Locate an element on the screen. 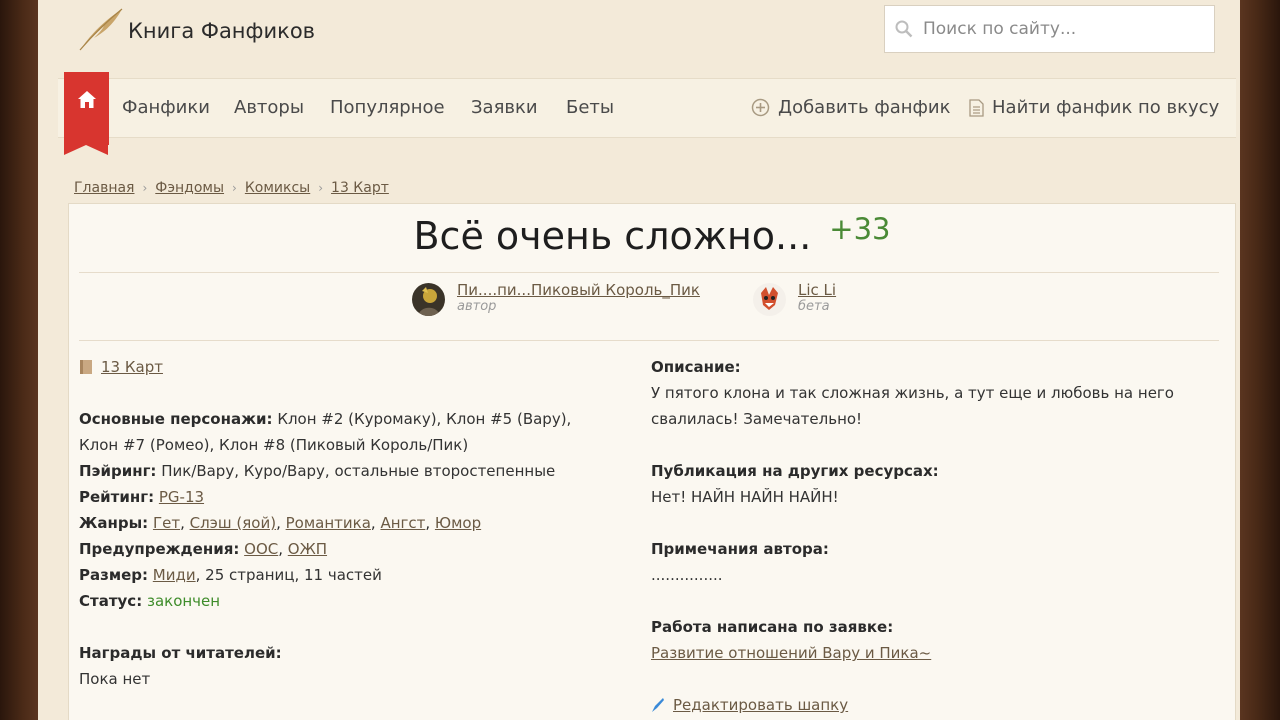 This screenshot has width=1280, height=720. add-fic-link: Добавить фанфик is located at coordinates (850, 107).